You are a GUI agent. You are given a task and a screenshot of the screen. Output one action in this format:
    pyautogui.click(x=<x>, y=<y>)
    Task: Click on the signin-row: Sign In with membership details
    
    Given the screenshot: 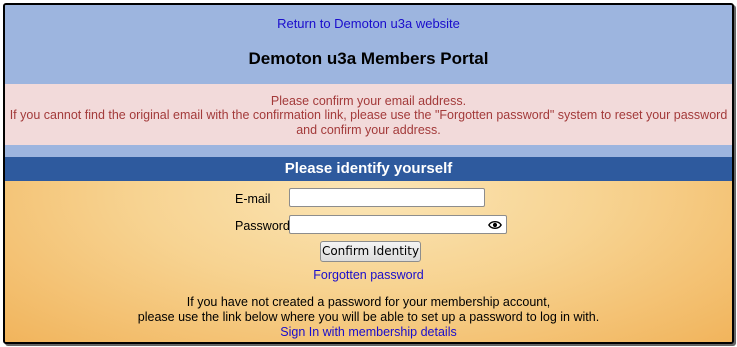 What is the action you would take?
    pyautogui.click(x=368, y=332)
    